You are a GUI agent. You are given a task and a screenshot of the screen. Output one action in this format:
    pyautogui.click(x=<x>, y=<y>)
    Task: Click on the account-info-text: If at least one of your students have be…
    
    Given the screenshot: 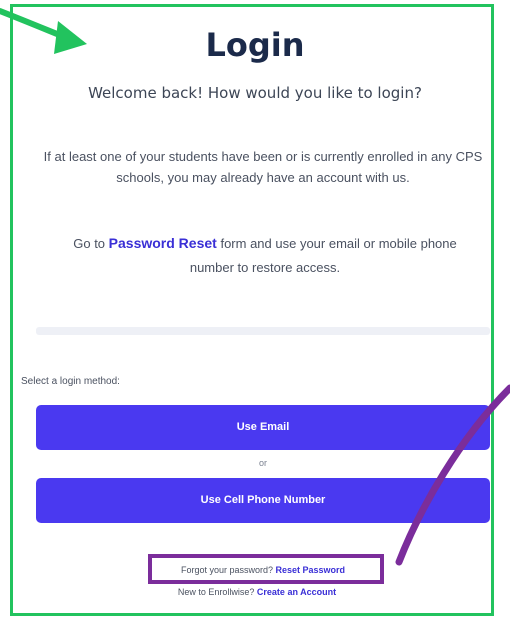 What is the action you would take?
    pyautogui.click(x=263, y=167)
    